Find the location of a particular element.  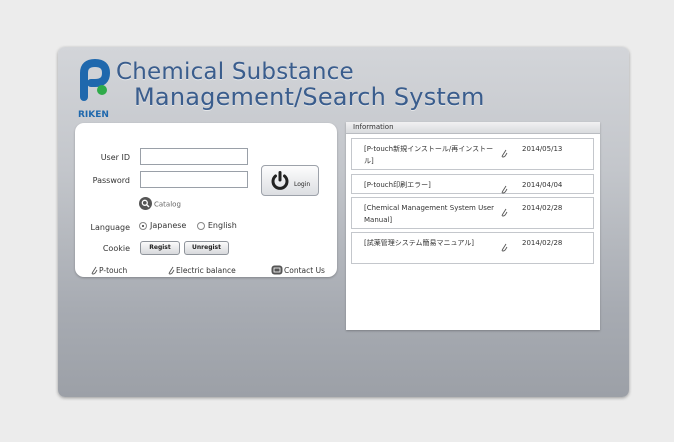

language-option-english: English is located at coordinates (222, 225).